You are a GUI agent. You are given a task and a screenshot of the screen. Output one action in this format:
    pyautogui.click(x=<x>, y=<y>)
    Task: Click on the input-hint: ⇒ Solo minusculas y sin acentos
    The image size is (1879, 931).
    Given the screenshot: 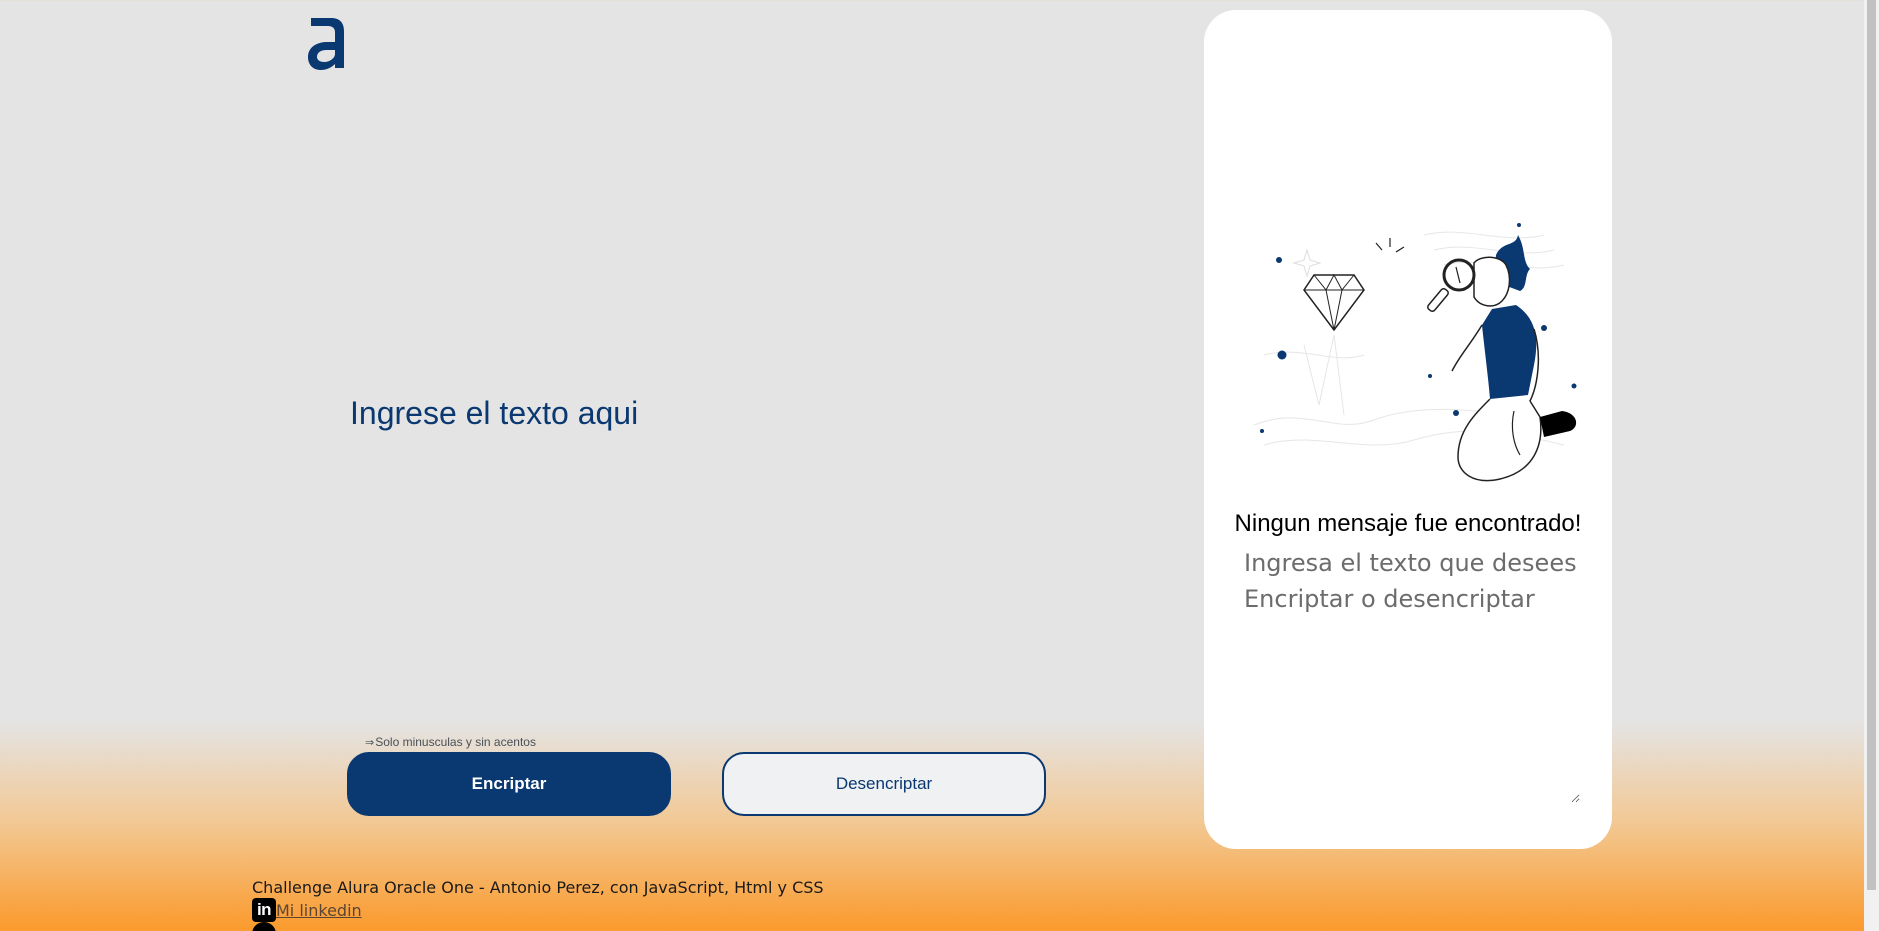 What is the action you would take?
    pyautogui.click(x=450, y=742)
    